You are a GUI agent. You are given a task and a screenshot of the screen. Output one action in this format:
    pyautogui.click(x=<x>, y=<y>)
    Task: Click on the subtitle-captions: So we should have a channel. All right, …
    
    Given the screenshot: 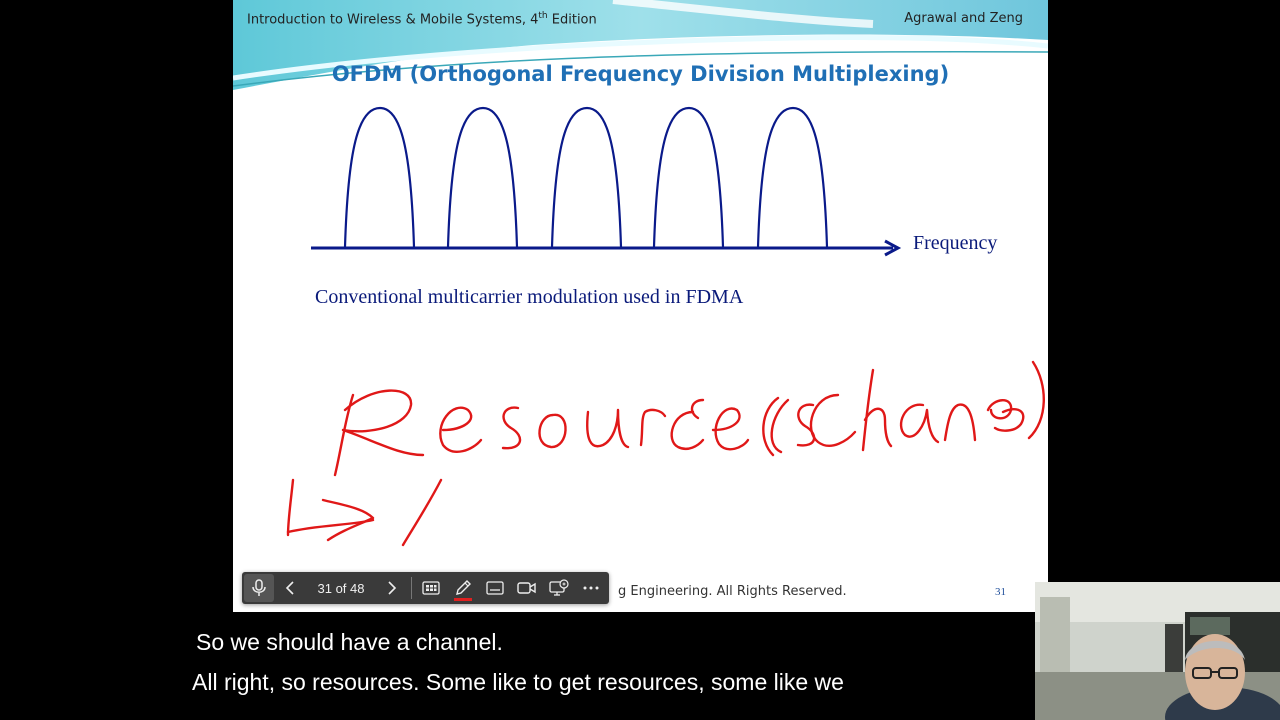 What is the action you would take?
    pyautogui.click(x=518, y=662)
    